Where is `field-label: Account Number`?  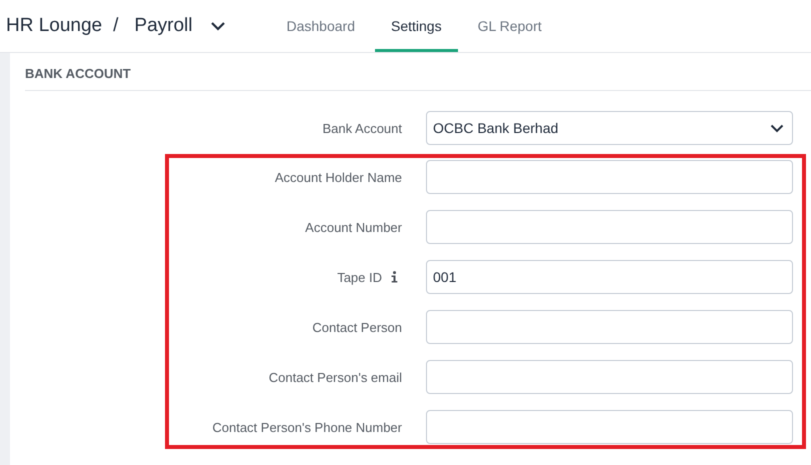
field-label: Account Number is located at coordinates (353, 227).